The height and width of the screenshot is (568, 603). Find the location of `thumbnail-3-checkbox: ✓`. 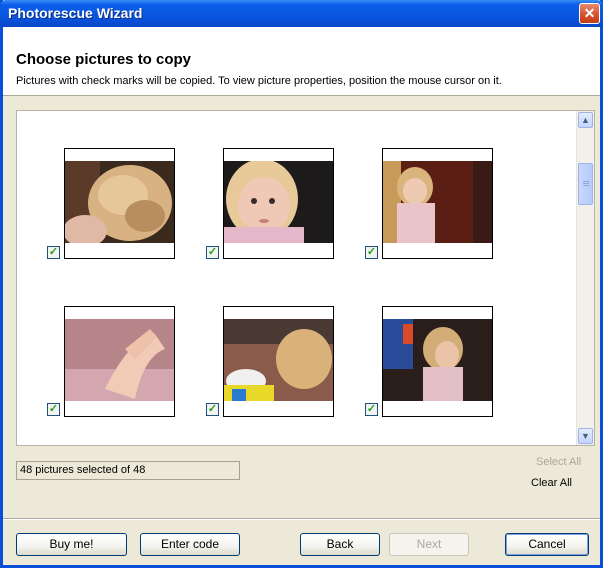

thumbnail-3-checkbox: ✓ is located at coordinates (371, 252).